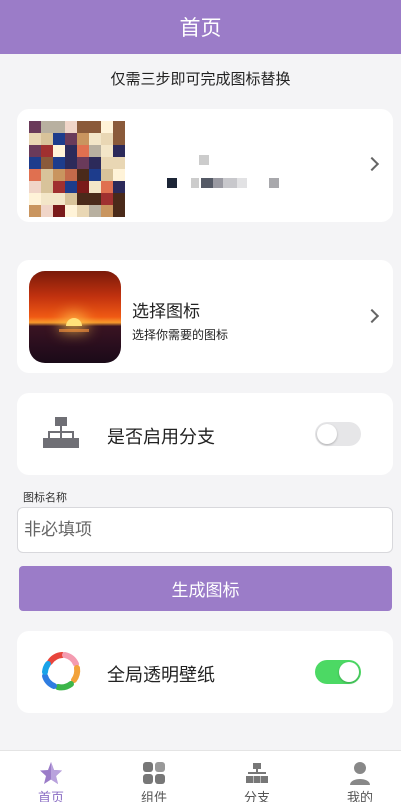 The width and height of the screenshot is (401, 802). I want to click on icon-name-input, so click(205, 530).